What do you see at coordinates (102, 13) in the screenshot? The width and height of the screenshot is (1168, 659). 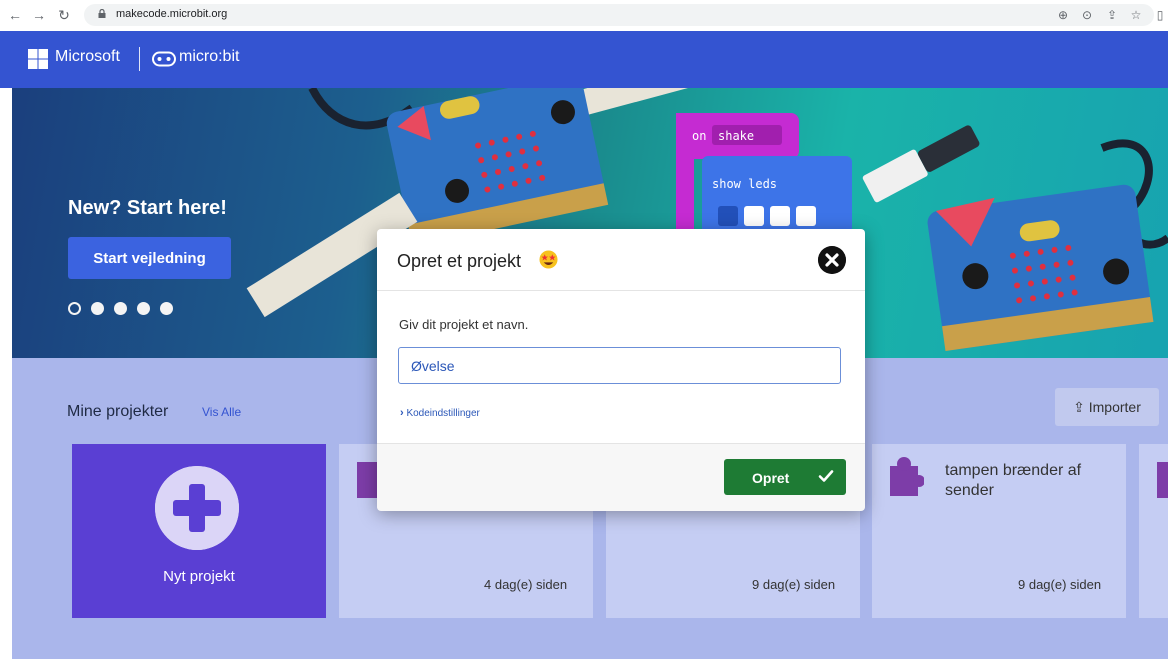 I see `lock-icon` at bounding box center [102, 13].